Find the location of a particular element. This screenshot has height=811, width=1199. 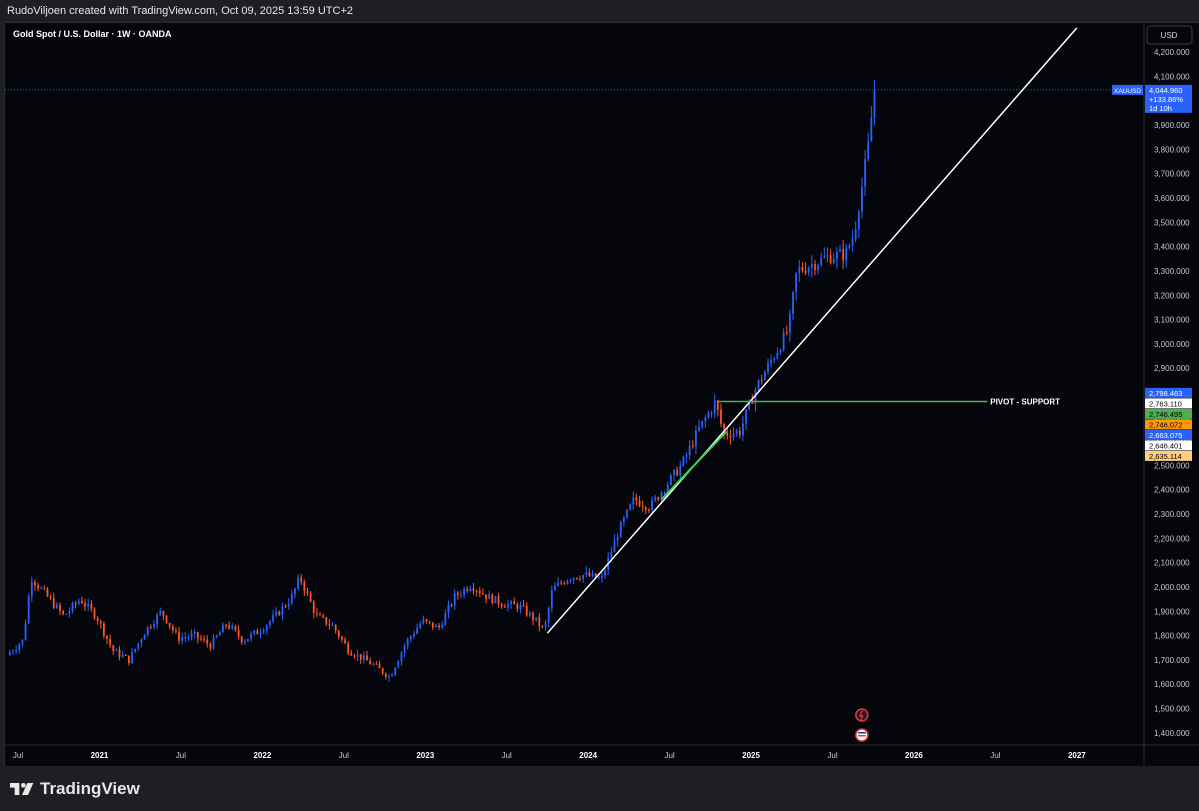

tradingview-logo-icon is located at coordinates (22, 789).